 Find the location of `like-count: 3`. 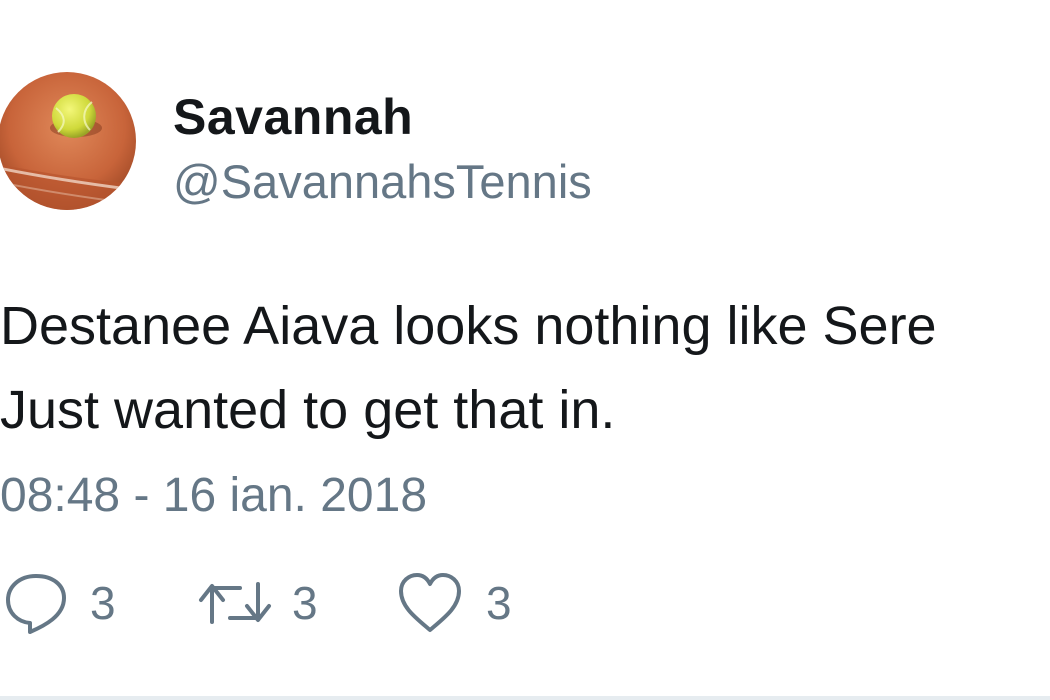

like-count: 3 is located at coordinates (499, 603).